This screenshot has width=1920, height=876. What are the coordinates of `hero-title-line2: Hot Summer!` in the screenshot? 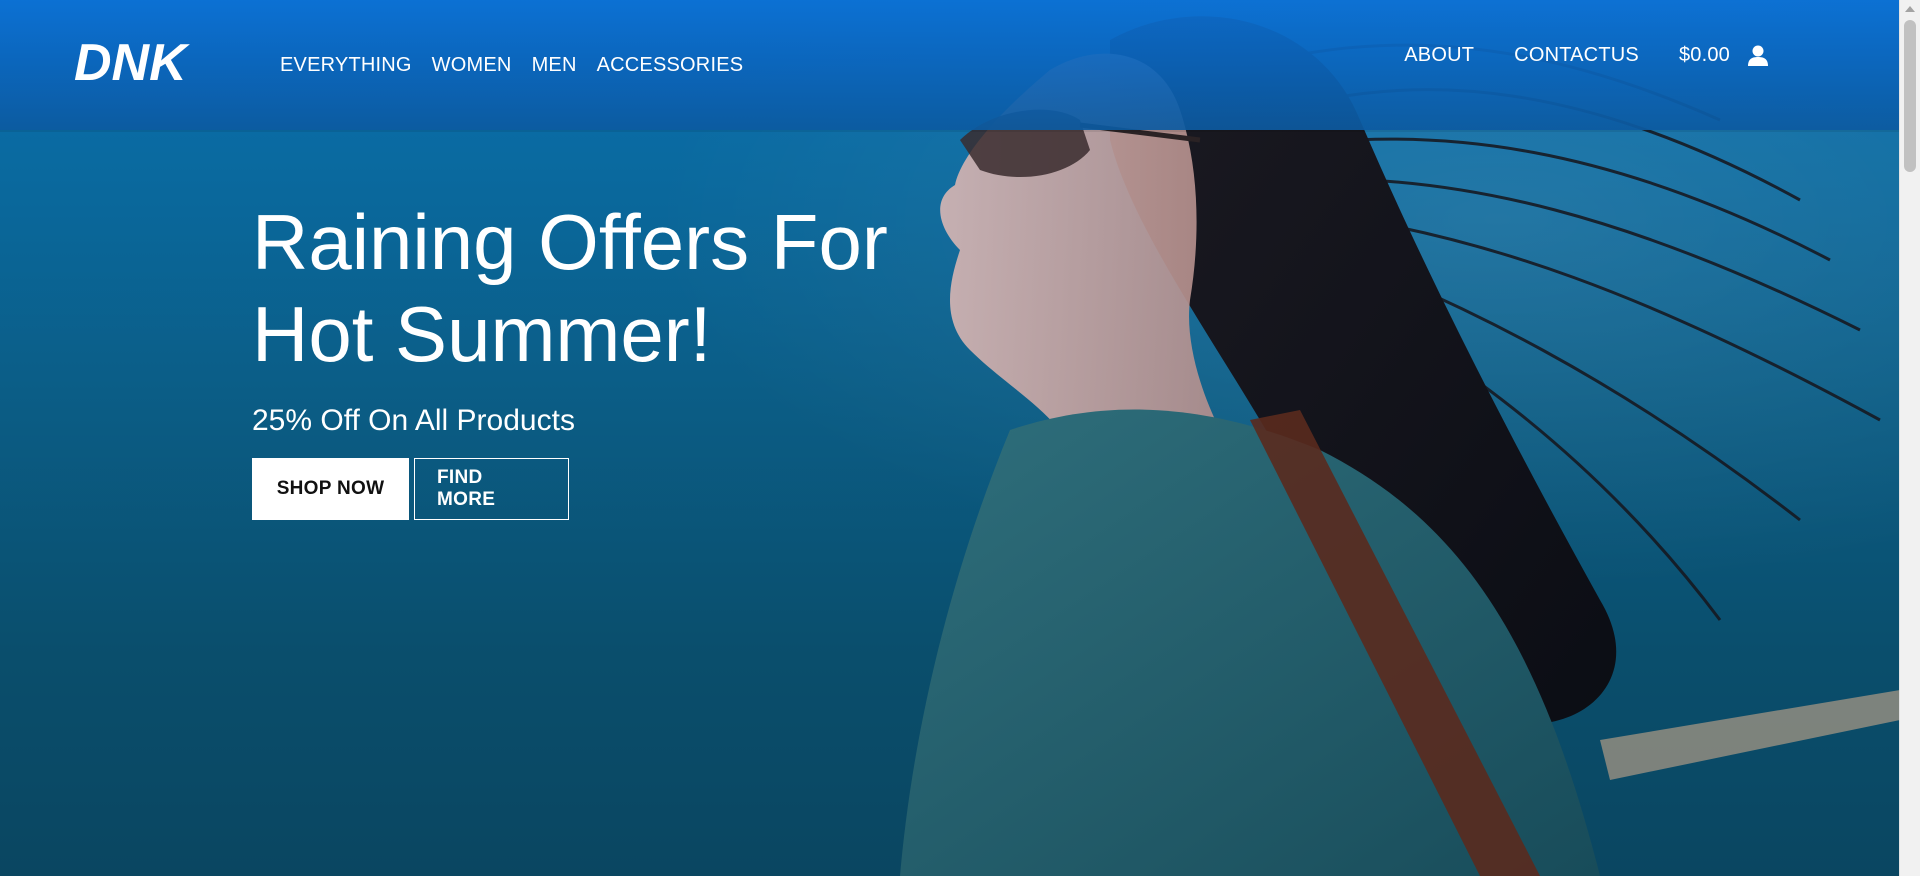 It's located at (482, 334).